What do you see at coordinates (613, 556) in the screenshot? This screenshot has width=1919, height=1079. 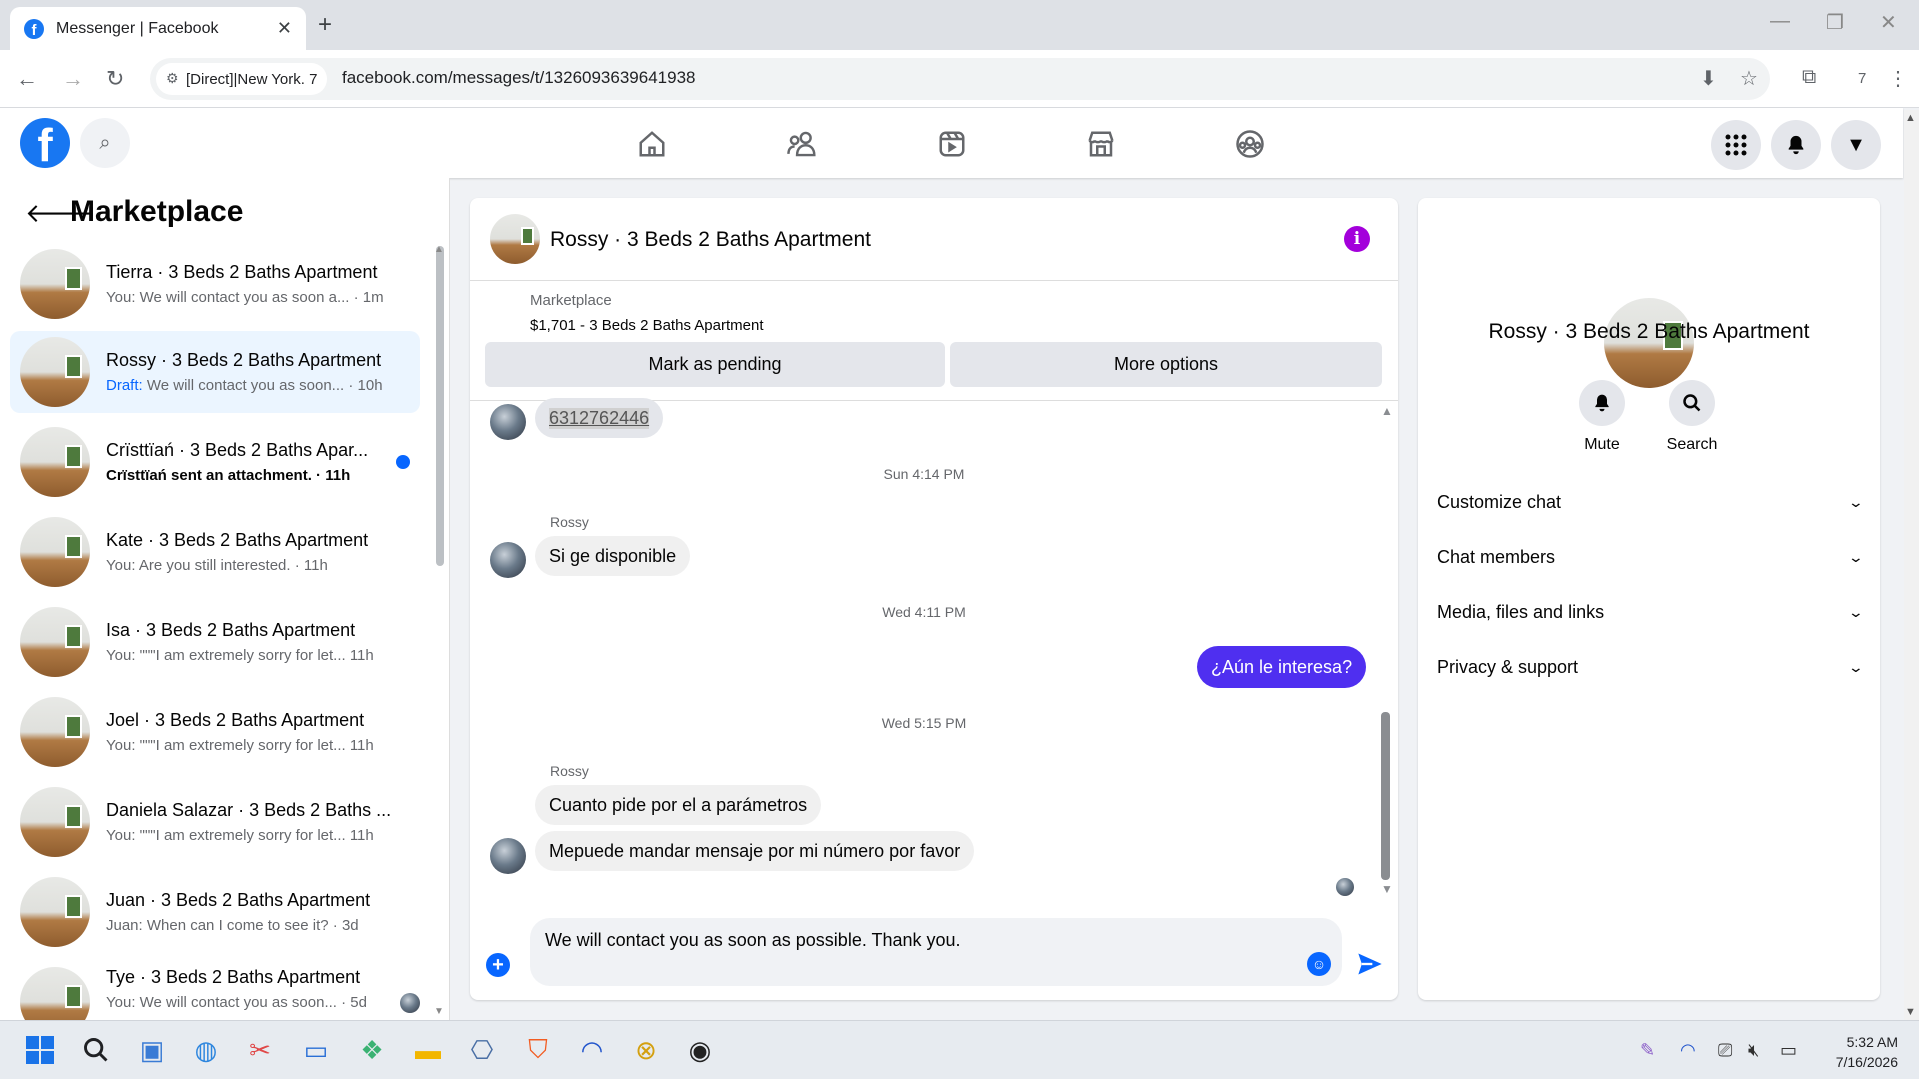 I see `message-bubble: Si ge disponible` at bounding box center [613, 556].